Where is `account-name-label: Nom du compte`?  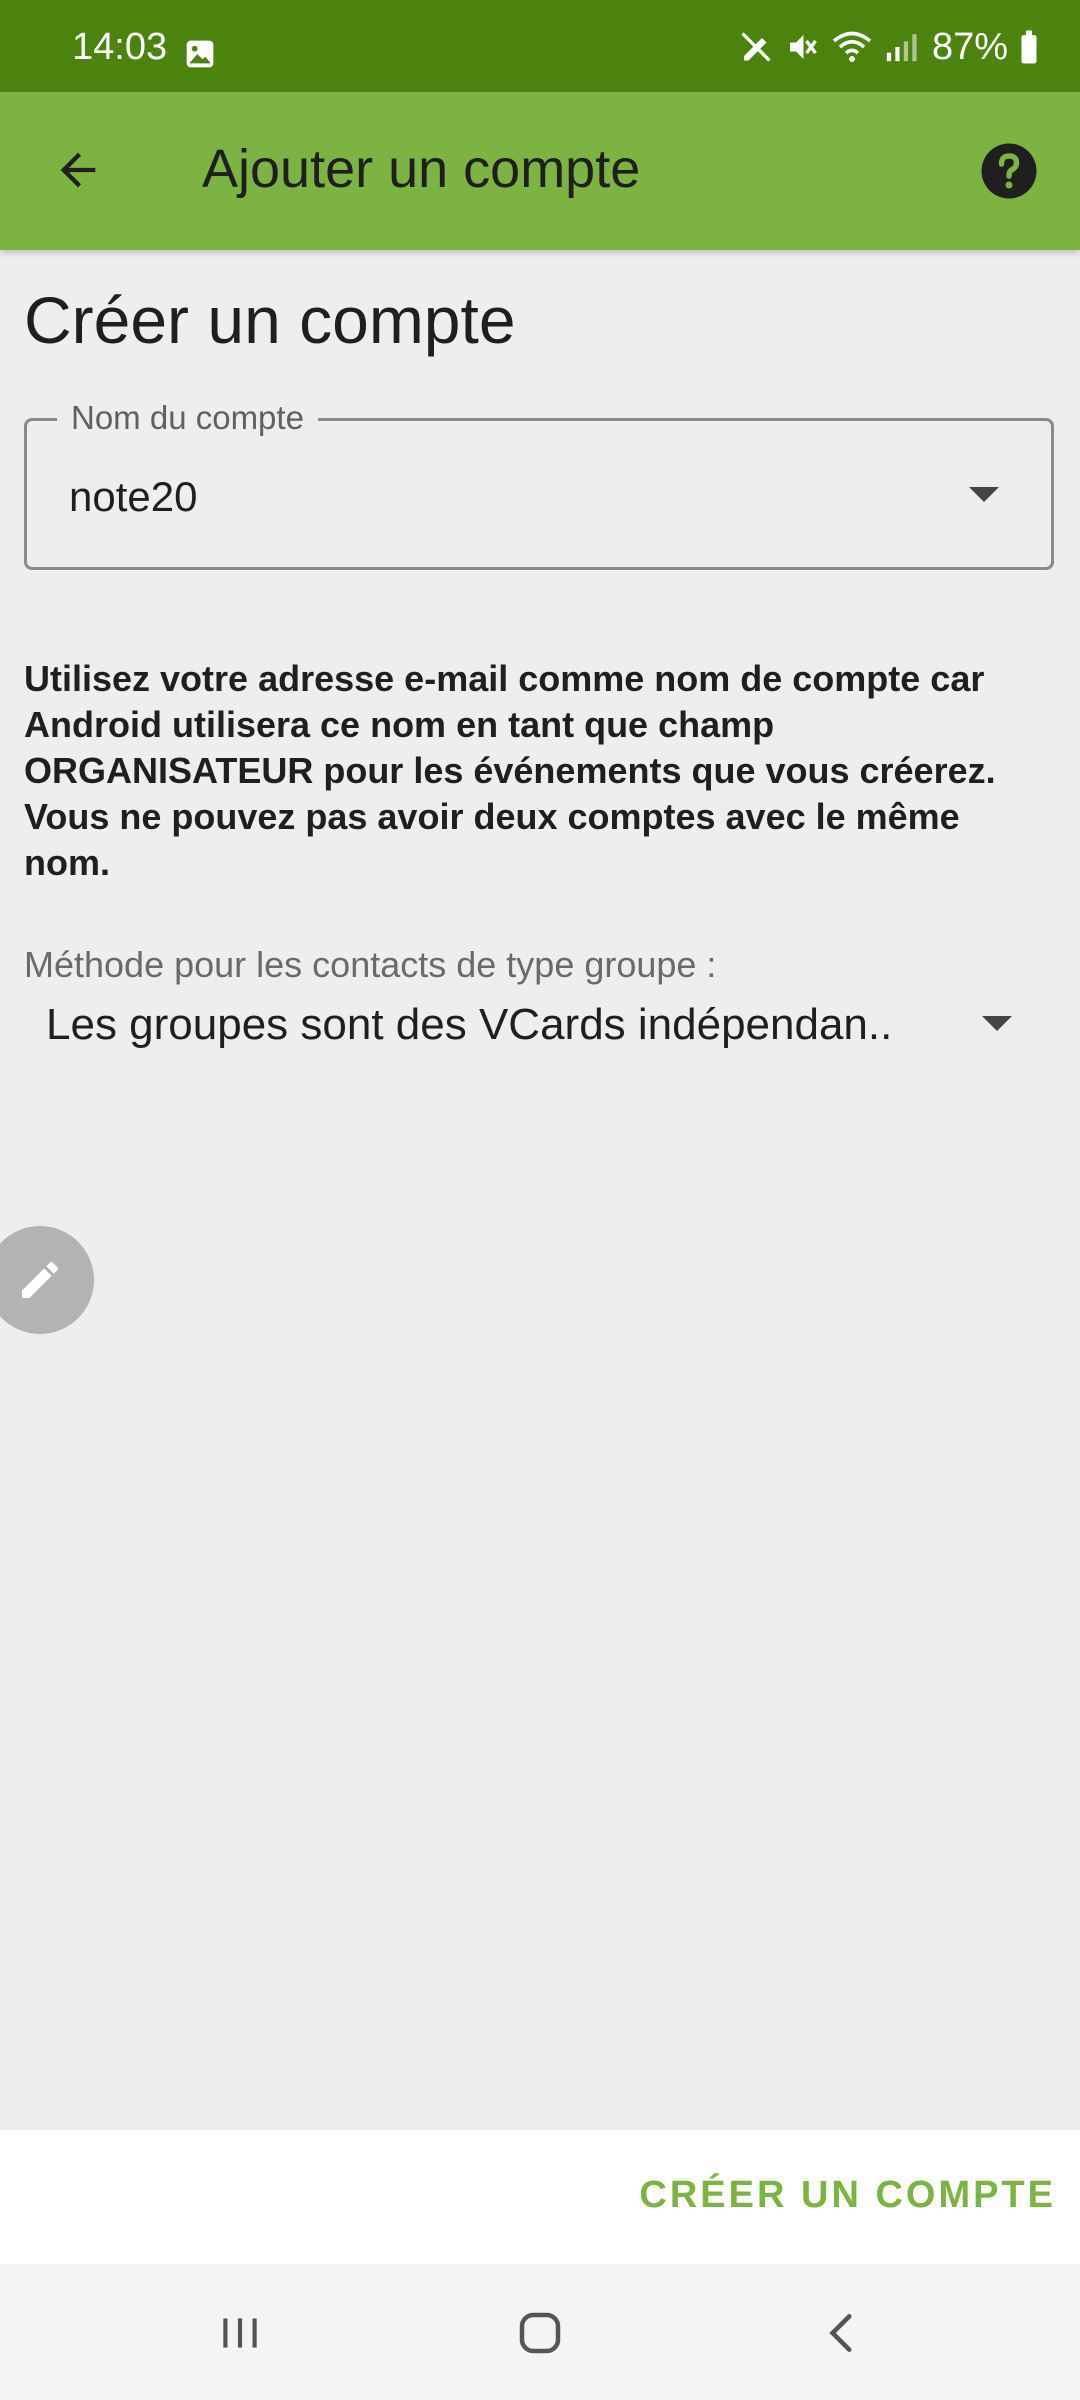 account-name-label: Nom du compte is located at coordinates (187, 418).